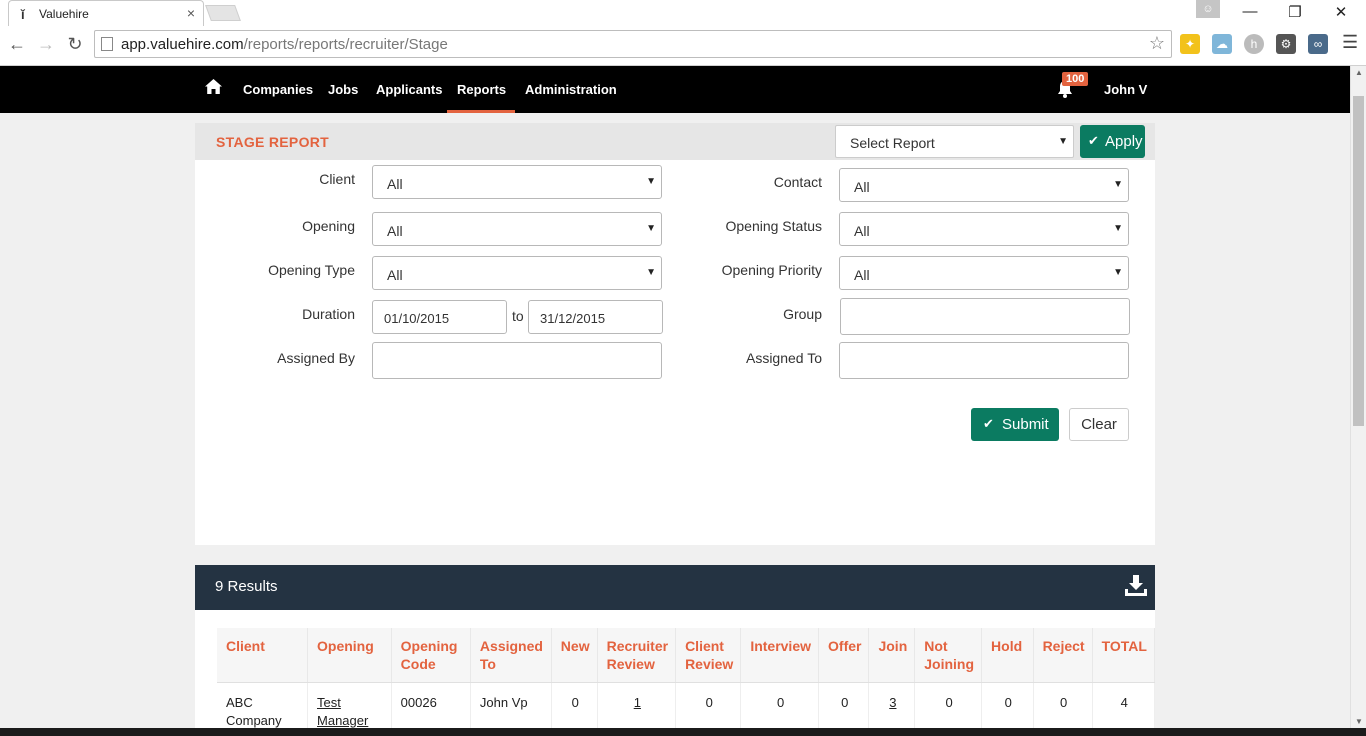 The height and width of the screenshot is (736, 1366). I want to click on cell-join: 3, so click(892, 707).